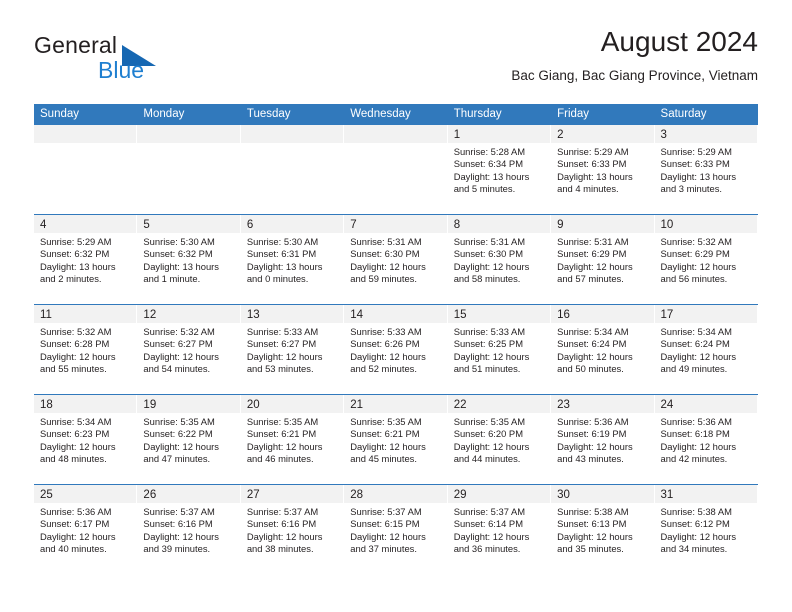 The height and width of the screenshot is (612, 792). What do you see at coordinates (383, 278) in the screenshot?
I see `daylight-text-line2: and 59 minutes.` at bounding box center [383, 278].